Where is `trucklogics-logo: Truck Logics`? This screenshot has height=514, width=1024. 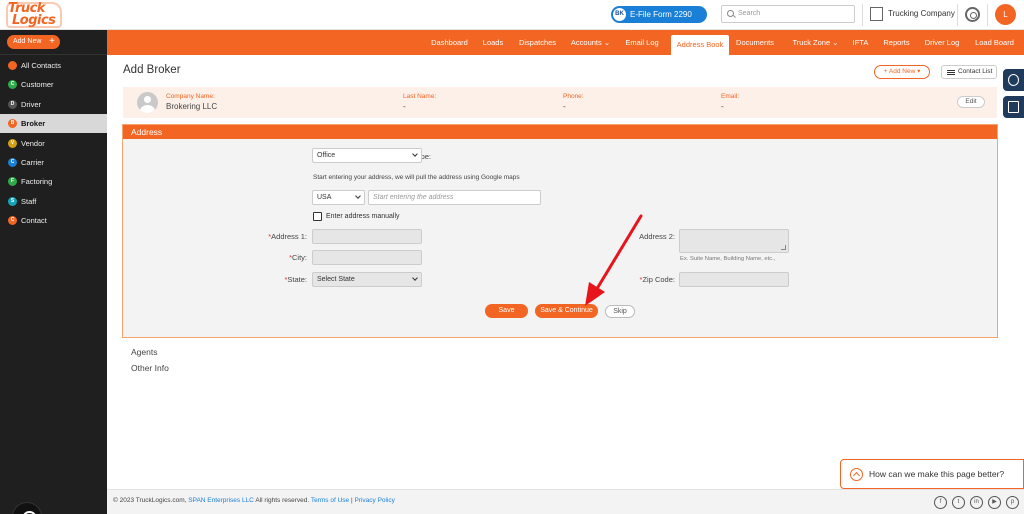 trucklogics-logo: Truck Logics is located at coordinates (34, 14).